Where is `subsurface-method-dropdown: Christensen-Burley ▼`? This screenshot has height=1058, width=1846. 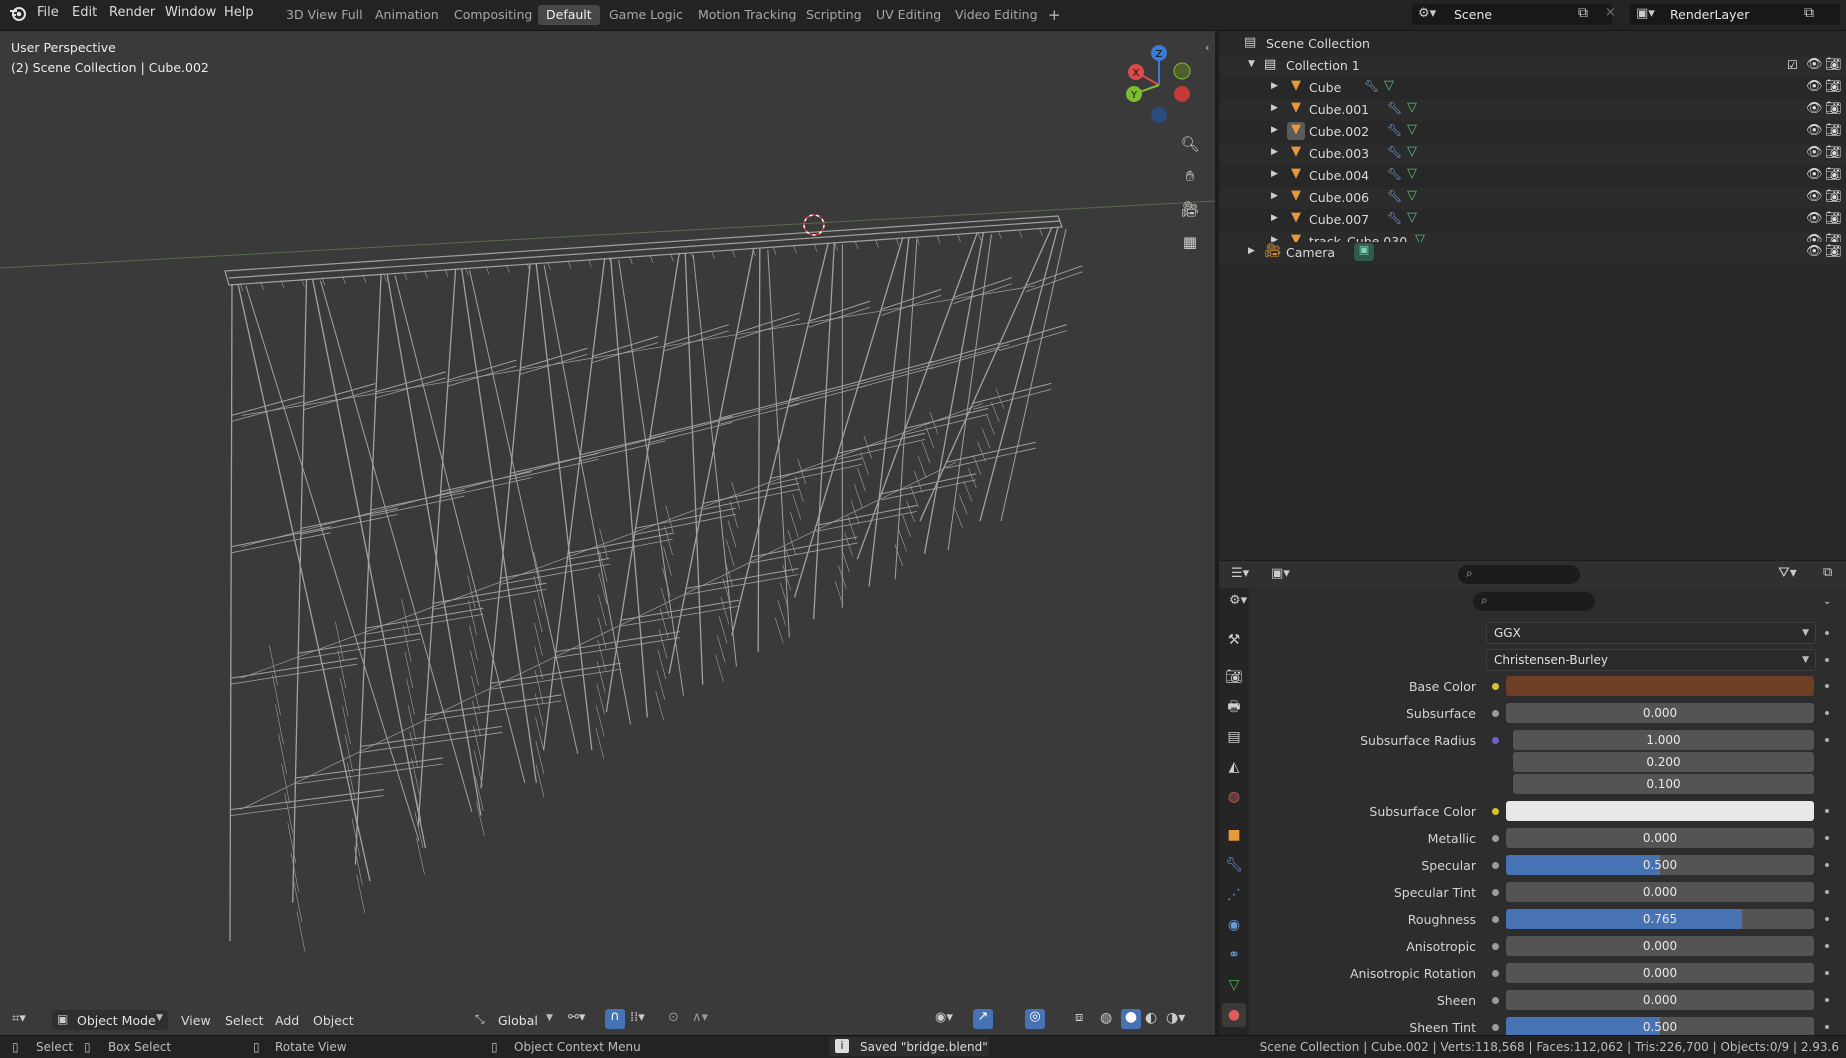
subsurface-method-dropdown: Christensen-Burley ▼ is located at coordinates (1651, 660).